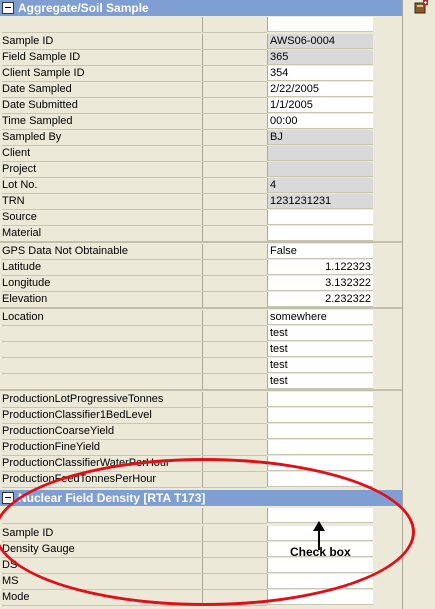  Describe the element at coordinates (320, 283) in the screenshot. I see `property-value: 3.132322` at that location.